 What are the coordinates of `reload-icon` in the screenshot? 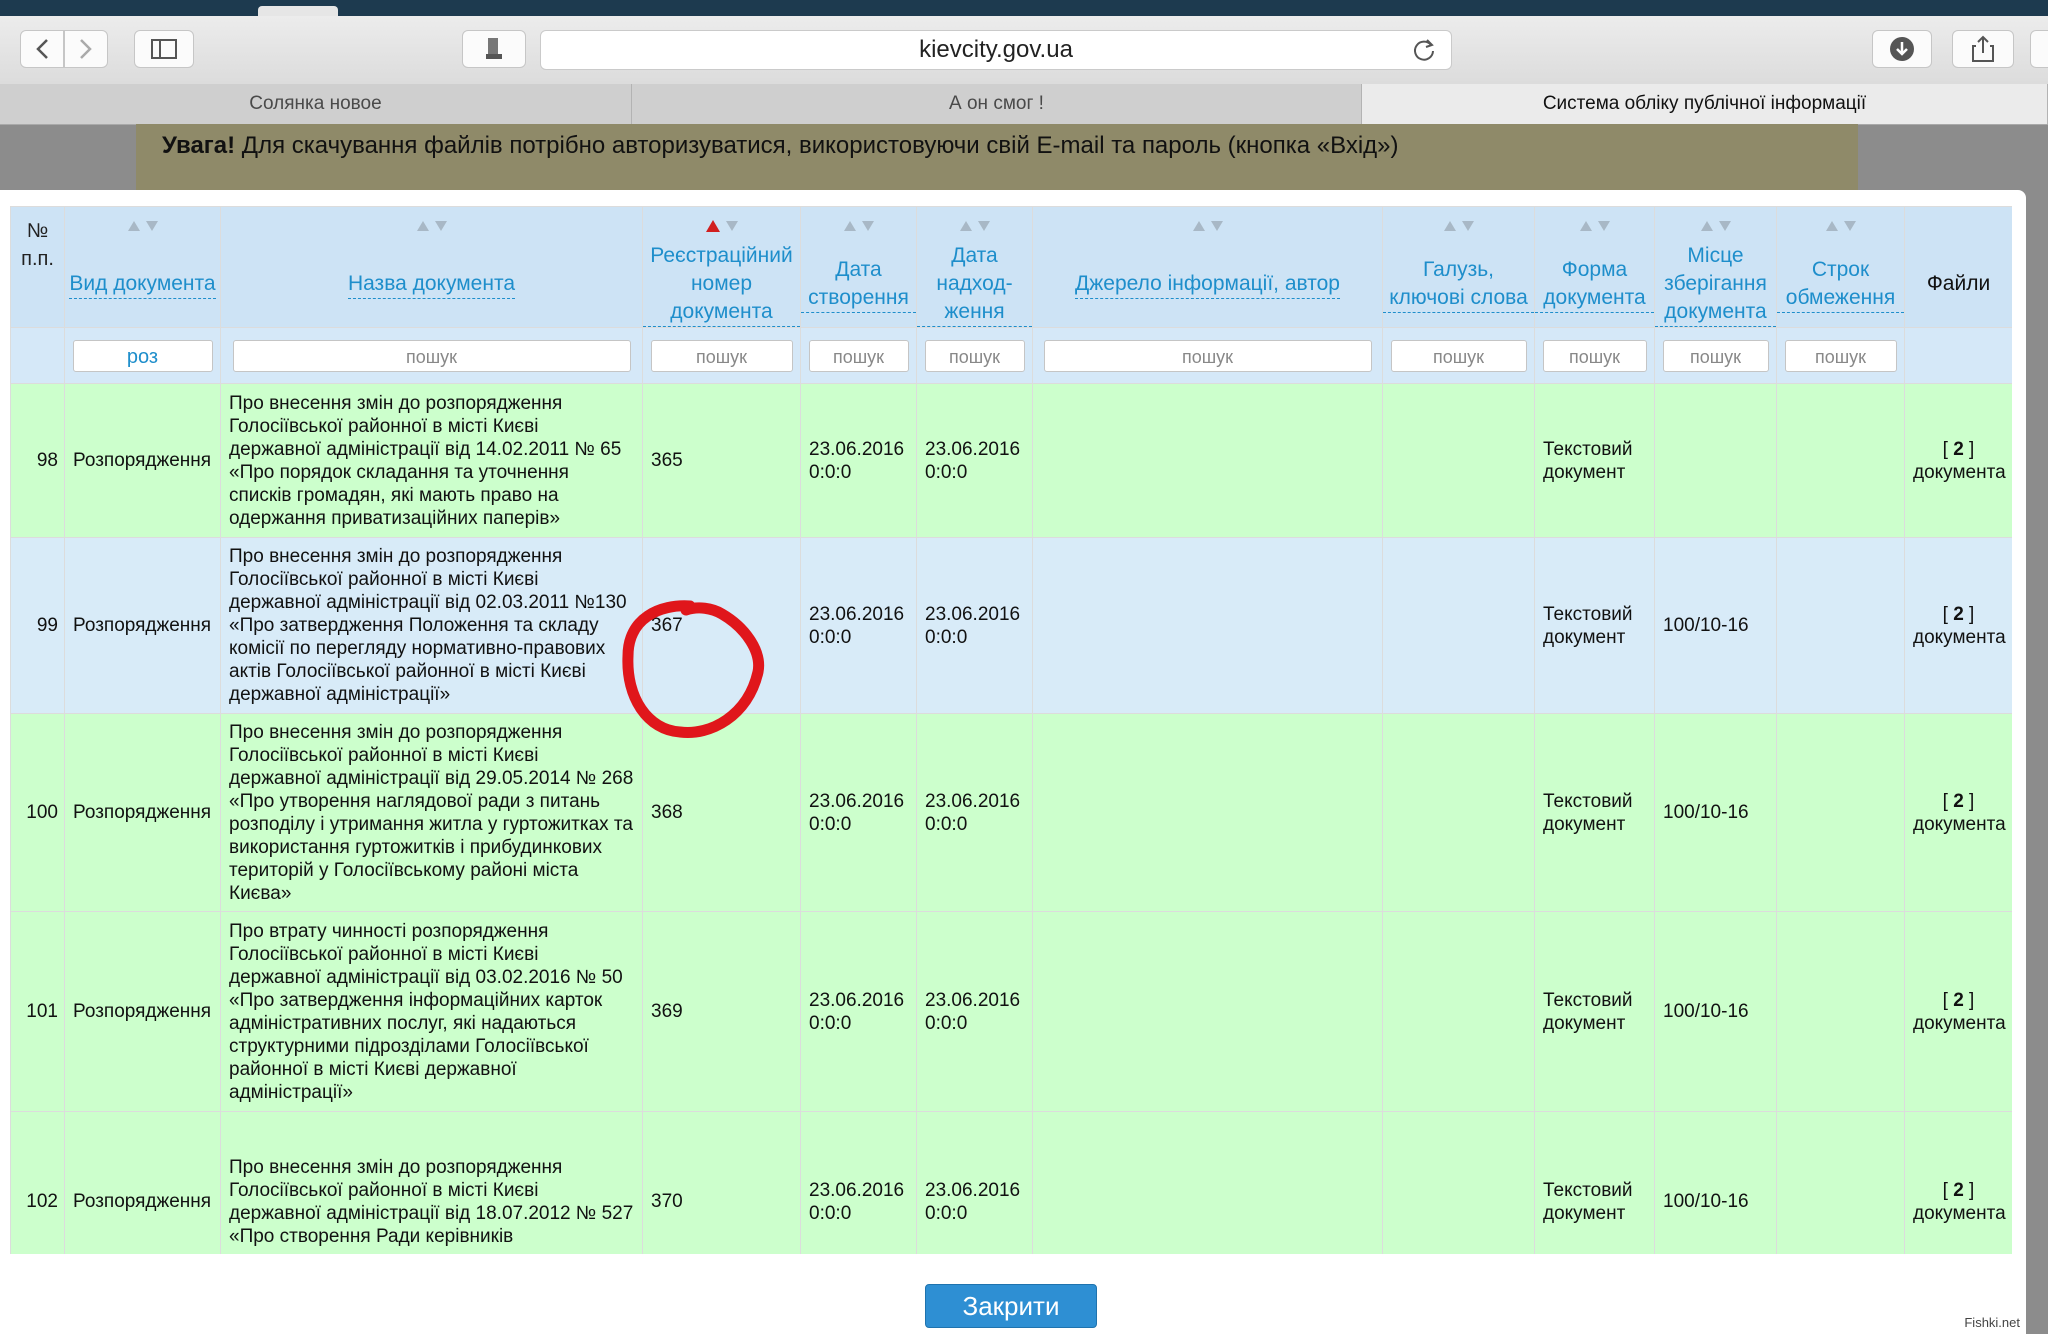 It's located at (1424, 50).